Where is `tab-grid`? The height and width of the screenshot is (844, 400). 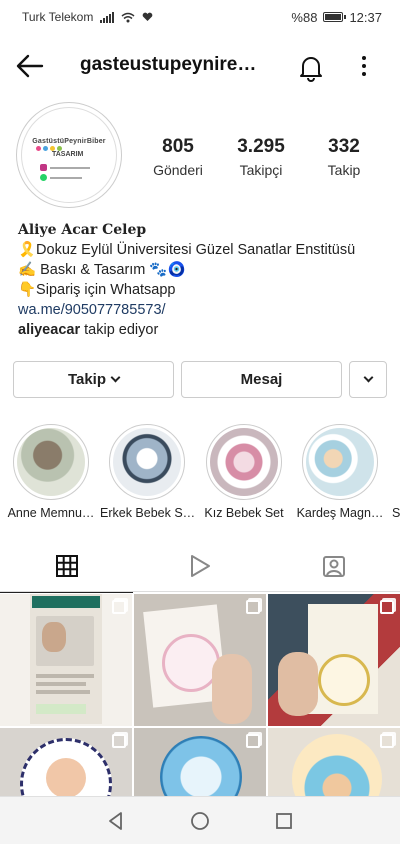 tab-grid is located at coordinates (66, 566).